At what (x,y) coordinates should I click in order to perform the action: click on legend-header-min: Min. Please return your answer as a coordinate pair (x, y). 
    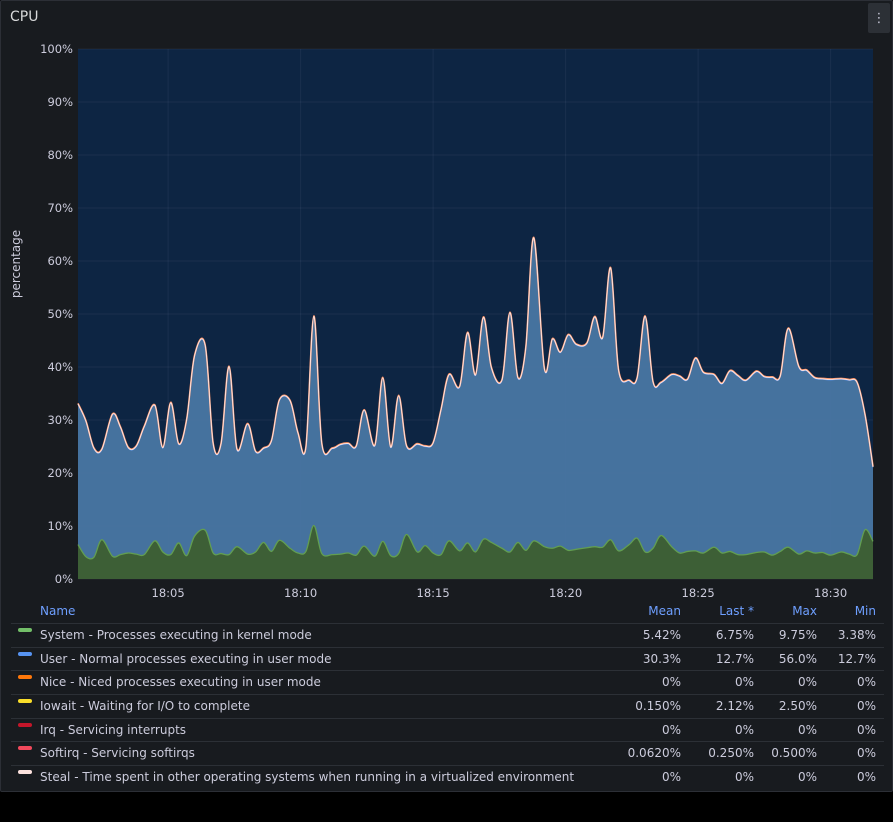
    Looking at the image, I should click on (865, 611).